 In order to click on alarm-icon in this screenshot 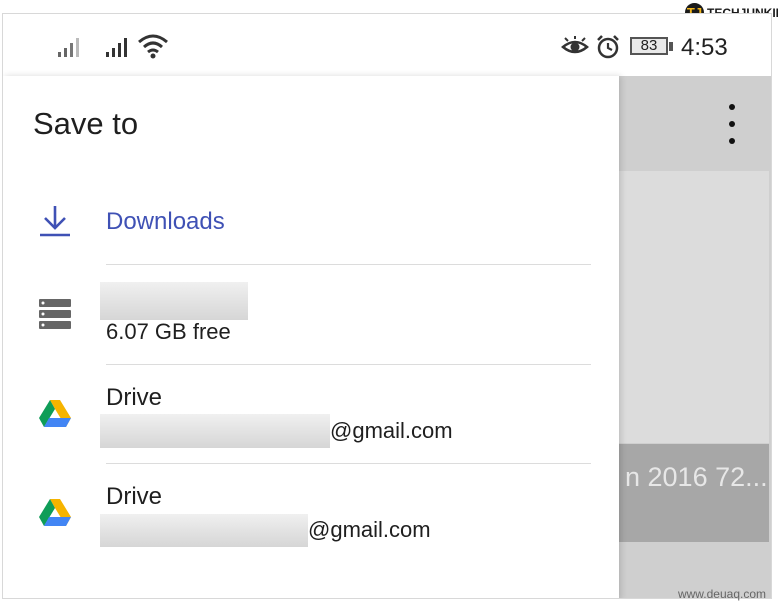, I will do `click(608, 47)`.